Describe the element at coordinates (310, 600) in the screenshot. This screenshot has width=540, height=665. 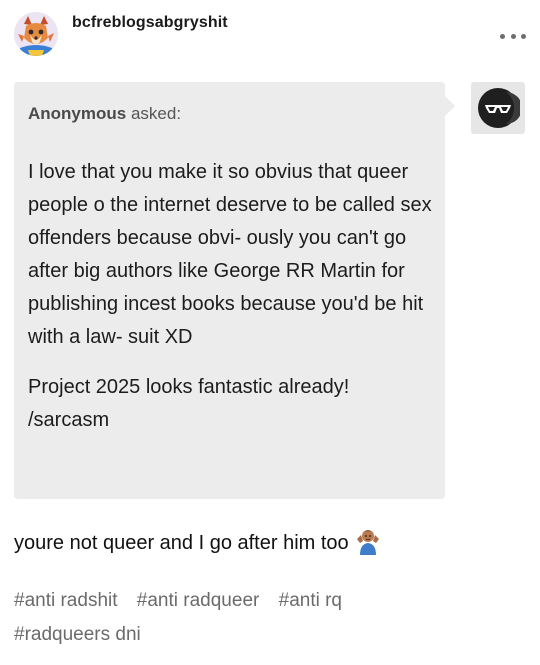
I see `tag-link: #anti rq` at that location.